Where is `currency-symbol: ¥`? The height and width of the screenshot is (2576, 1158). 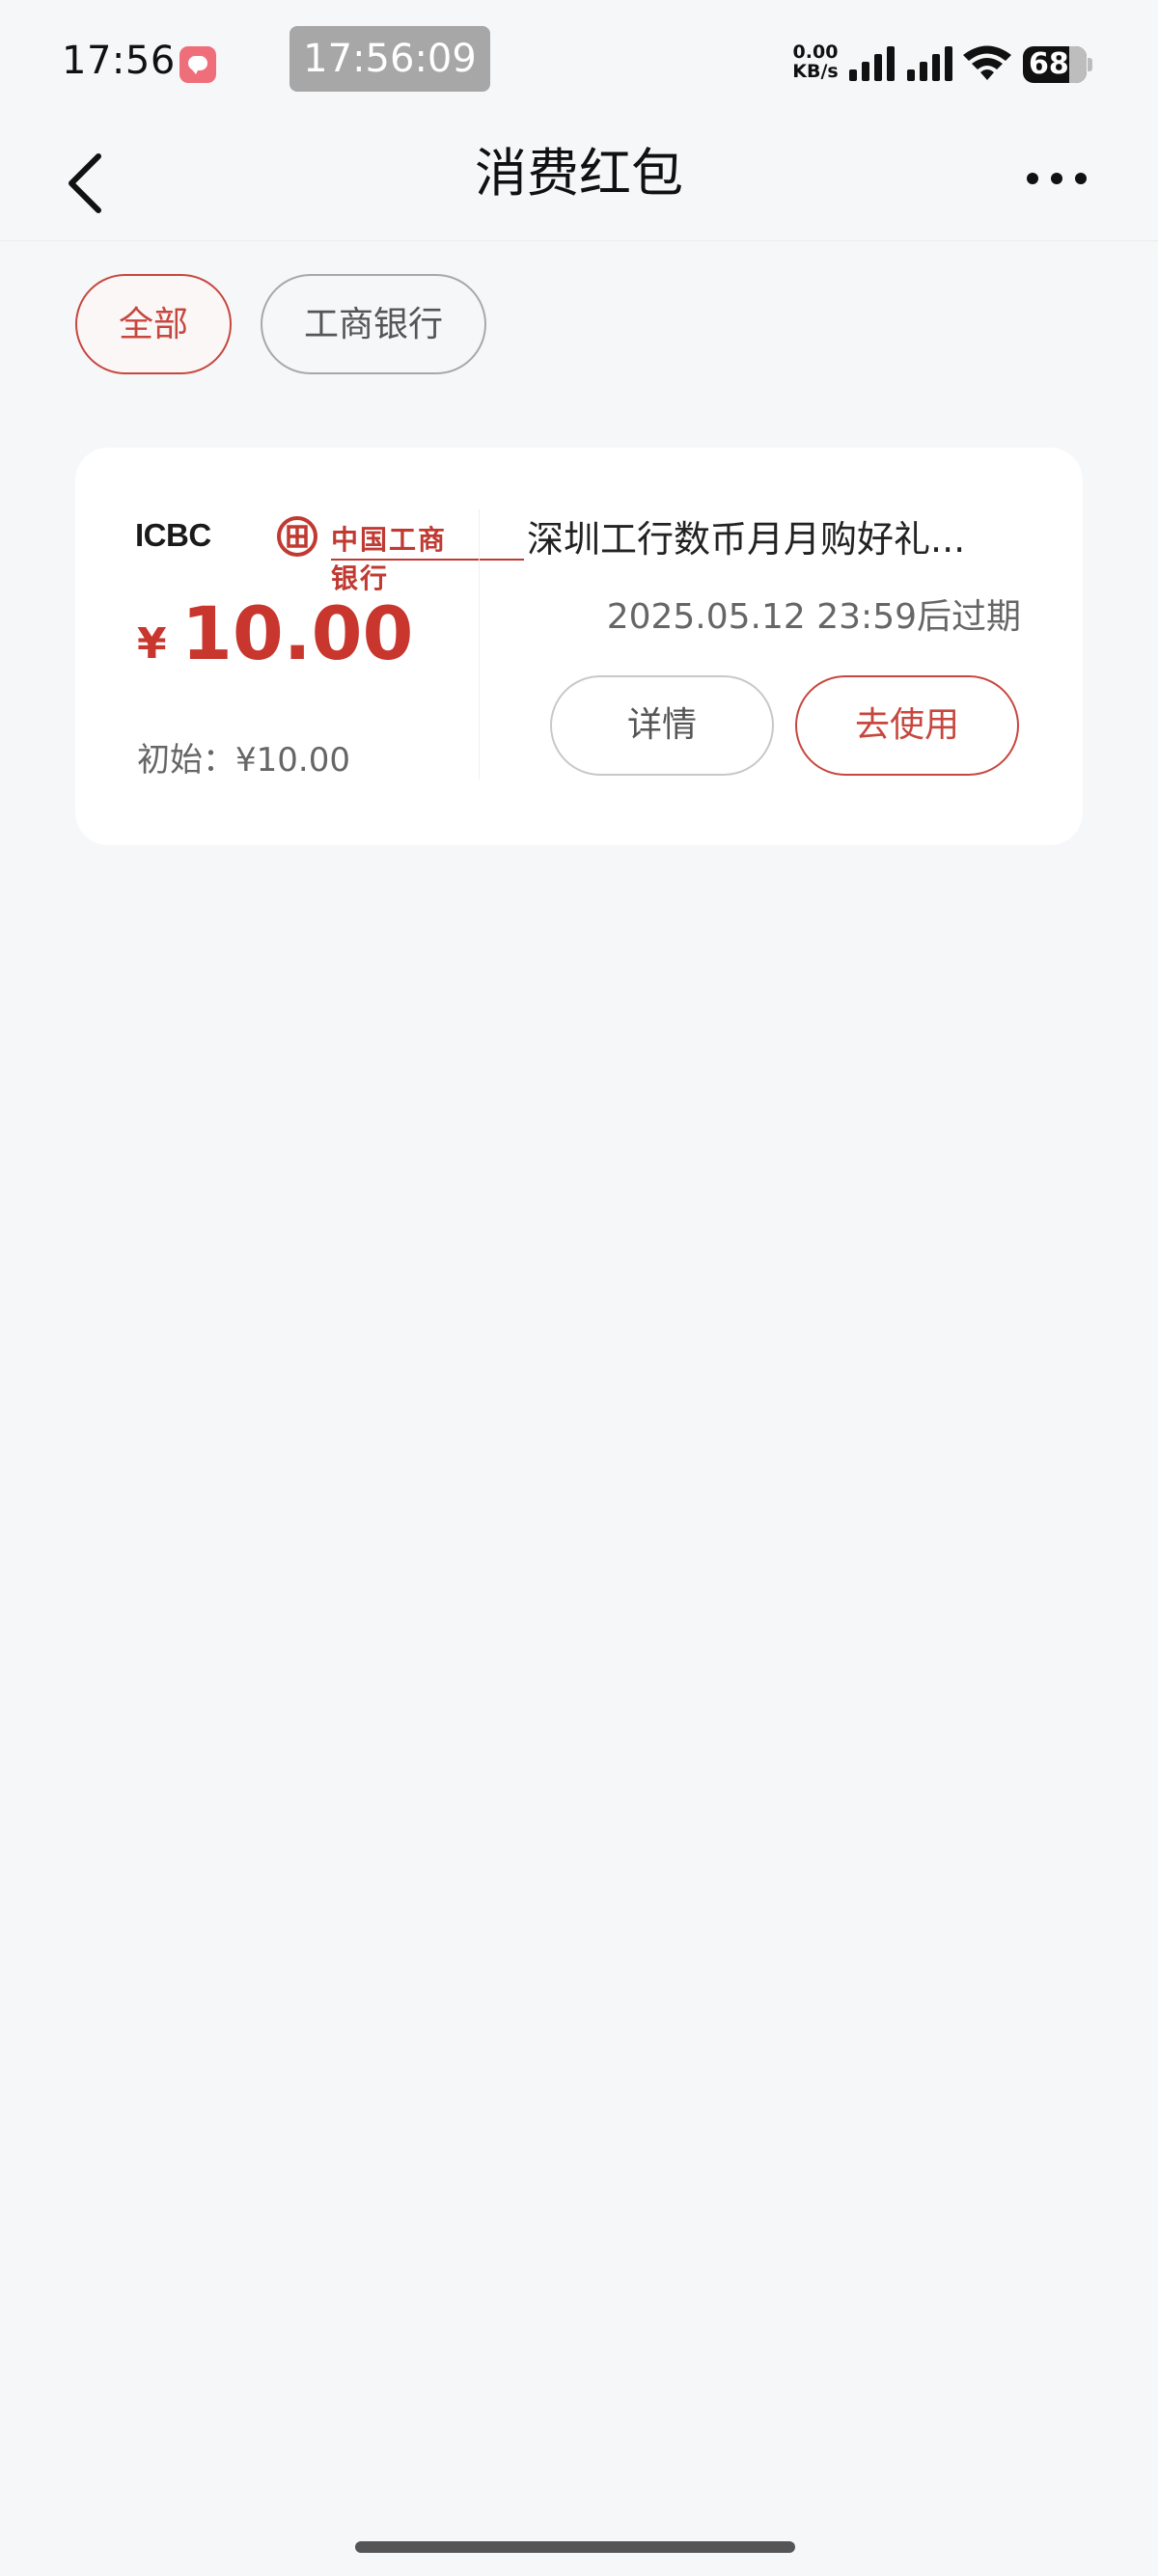 currency-symbol: ¥ is located at coordinates (152, 644).